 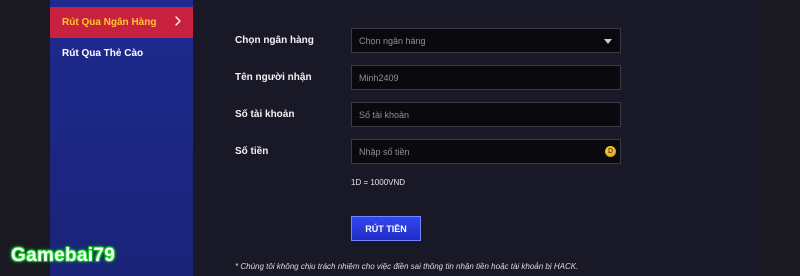 I want to click on exchange-rate-note: 1D = 1000VND, so click(x=378, y=182).